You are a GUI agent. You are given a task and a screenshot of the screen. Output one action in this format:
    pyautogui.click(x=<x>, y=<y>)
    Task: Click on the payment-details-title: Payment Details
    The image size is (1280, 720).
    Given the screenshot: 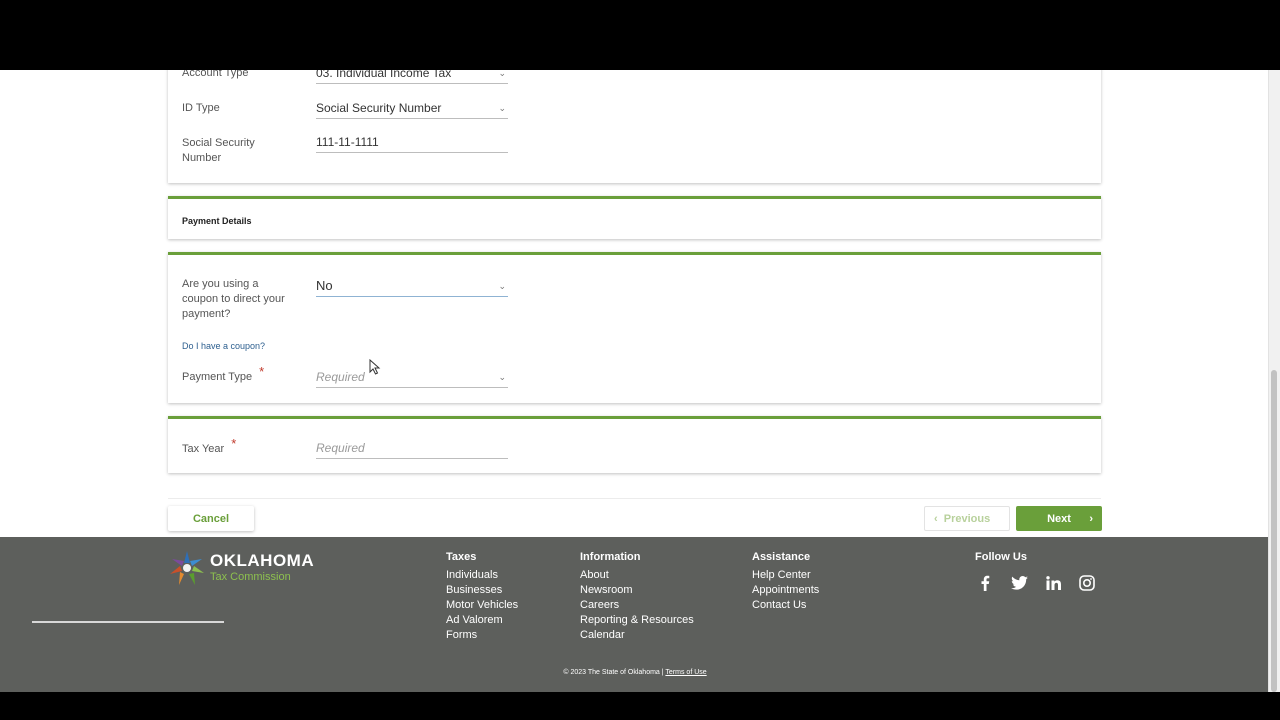 What is the action you would take?
    pyautogui.click(x=217, y=221)
    